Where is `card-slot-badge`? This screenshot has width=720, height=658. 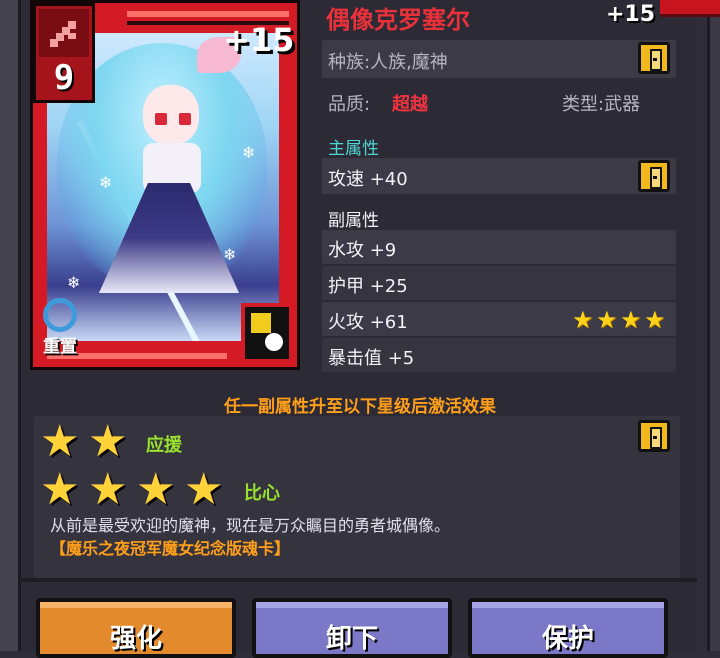
card-slot-badge is located at coordinates (267, 333).